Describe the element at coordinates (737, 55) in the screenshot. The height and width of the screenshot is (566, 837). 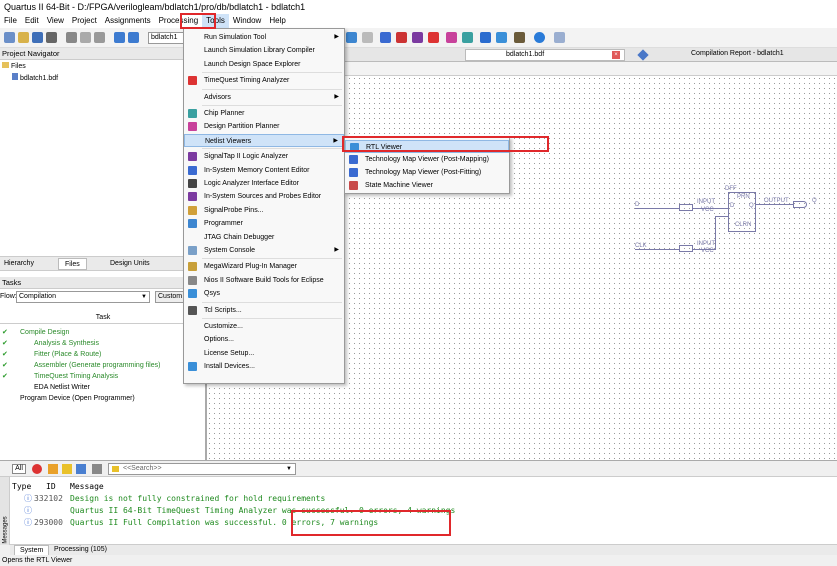
I see `tab-report: Compilation Report - bdlatch1` at that location.